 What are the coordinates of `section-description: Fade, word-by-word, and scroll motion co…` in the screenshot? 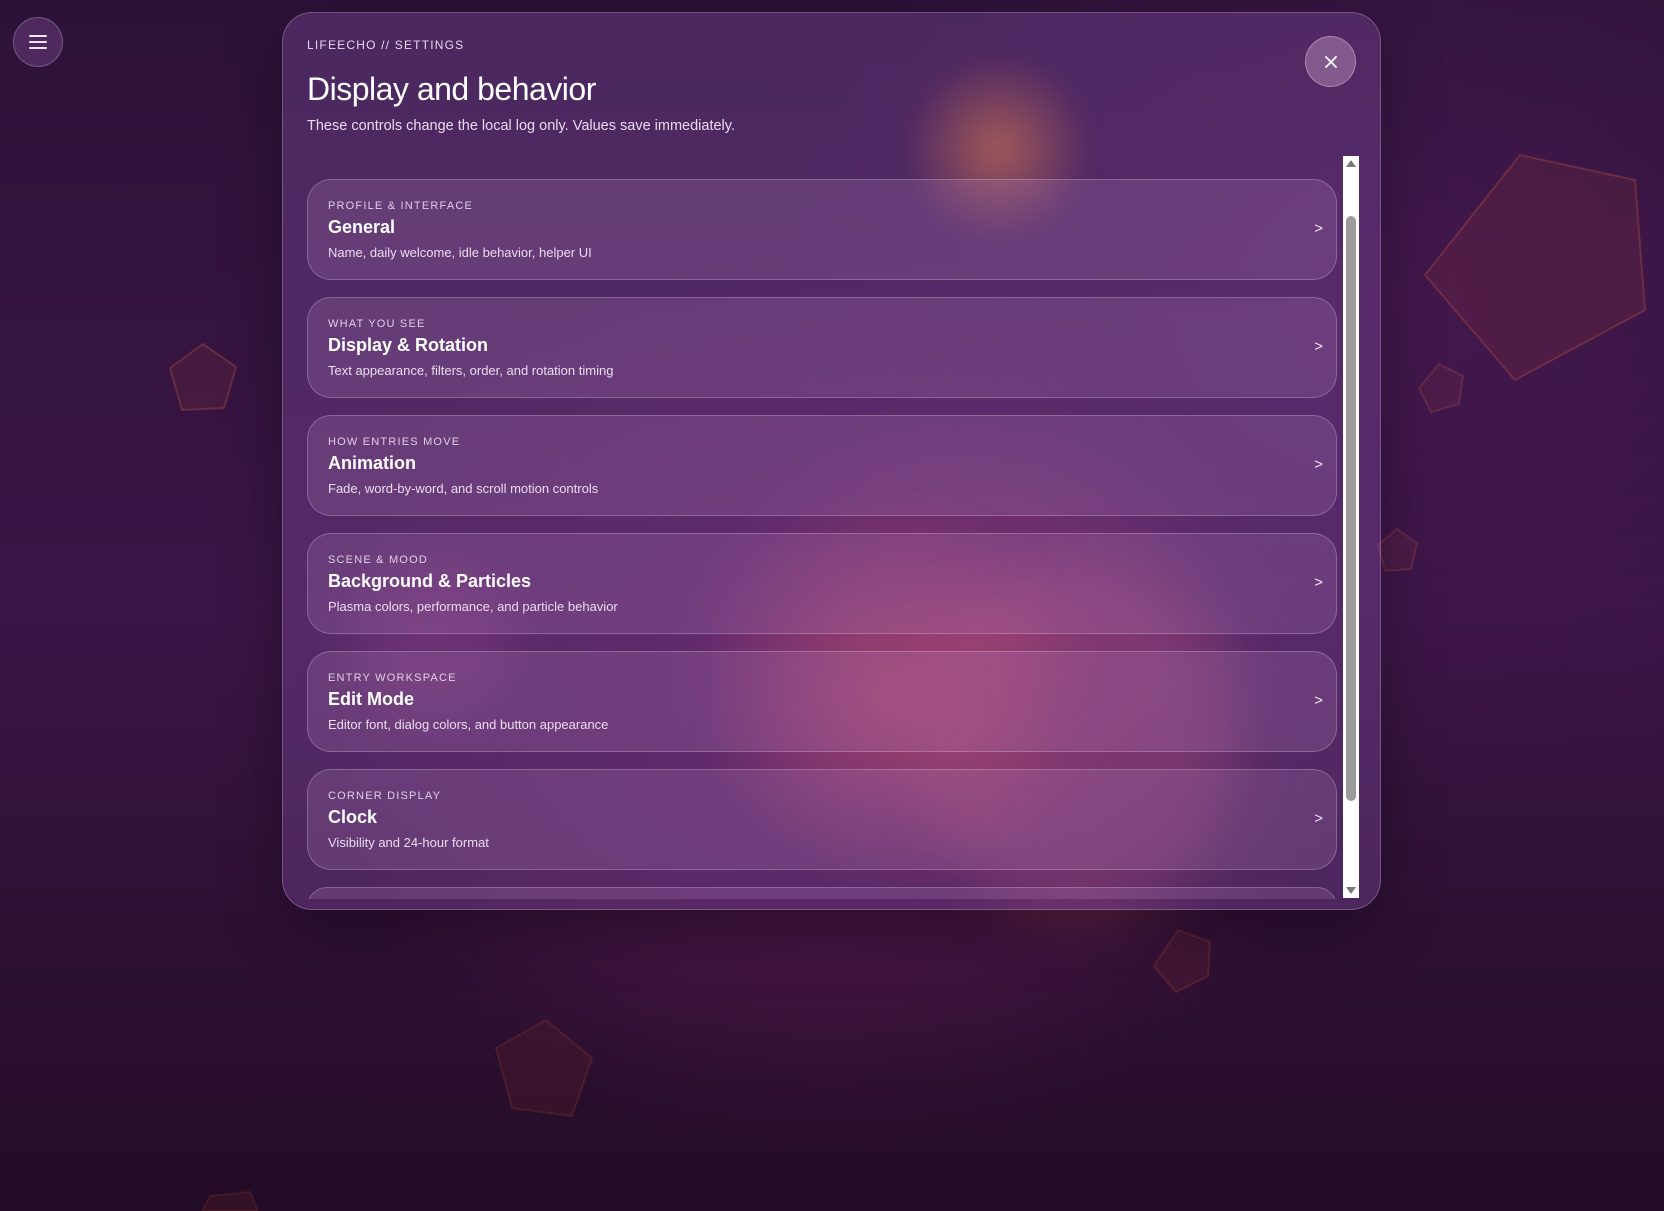 It's located at (463, 488).